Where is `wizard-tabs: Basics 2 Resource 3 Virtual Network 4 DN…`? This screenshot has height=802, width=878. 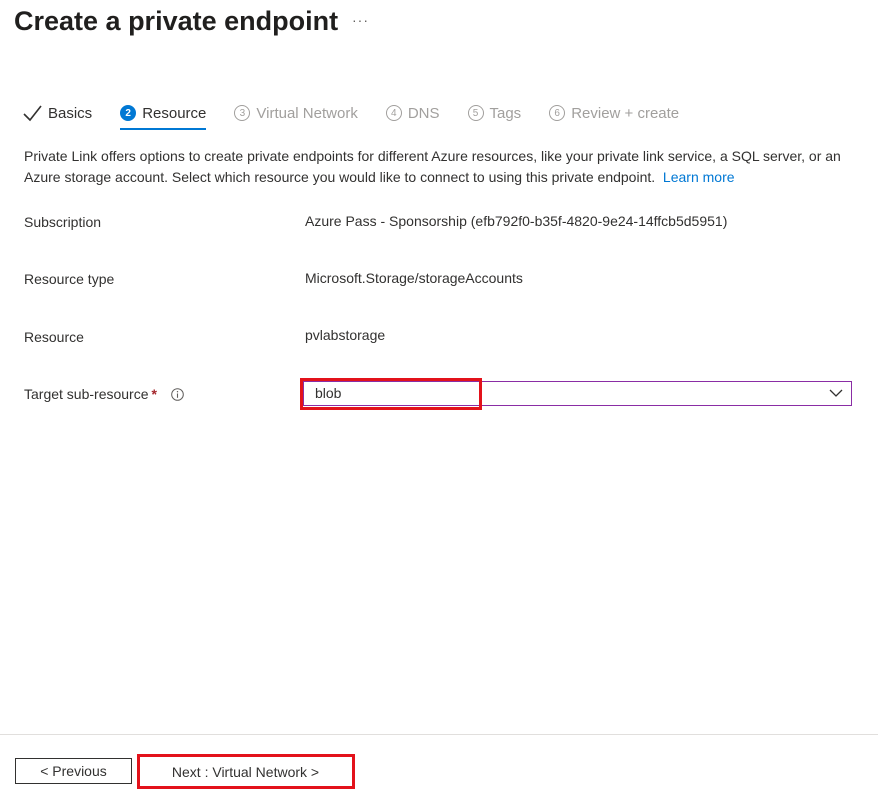
wizard-tabs: Basics 2 Resource 3 Virtual Network 4 DN… is located at coordinates (364, 115).